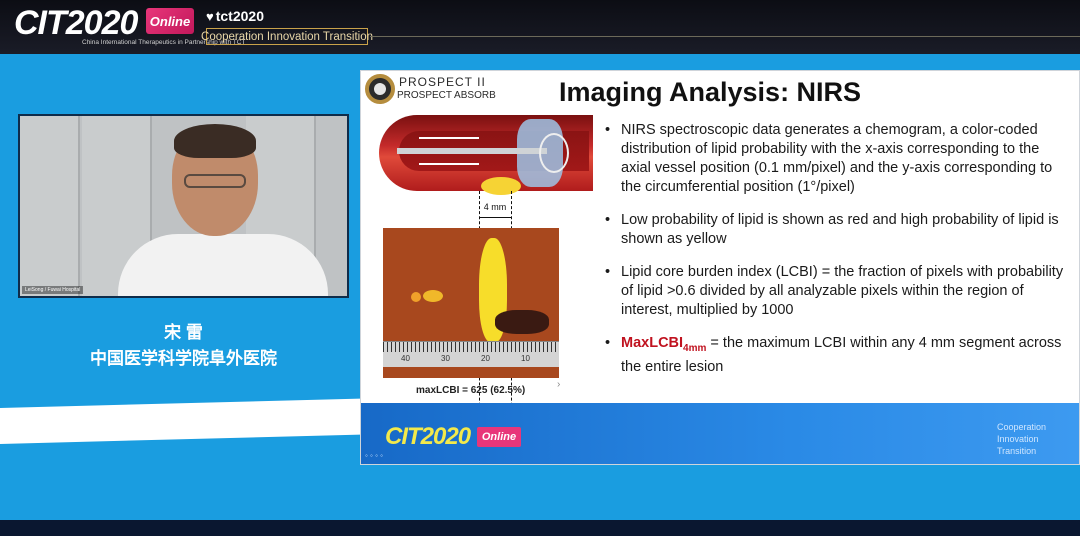  What do you see at coordinates (499, 437) in the screenshot?
I see `footer-online-badge: Online` at bounding box center [499, 437].